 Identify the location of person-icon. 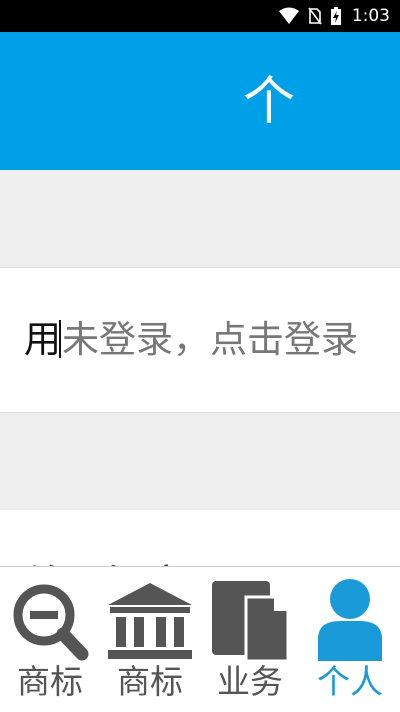
(350, 620).